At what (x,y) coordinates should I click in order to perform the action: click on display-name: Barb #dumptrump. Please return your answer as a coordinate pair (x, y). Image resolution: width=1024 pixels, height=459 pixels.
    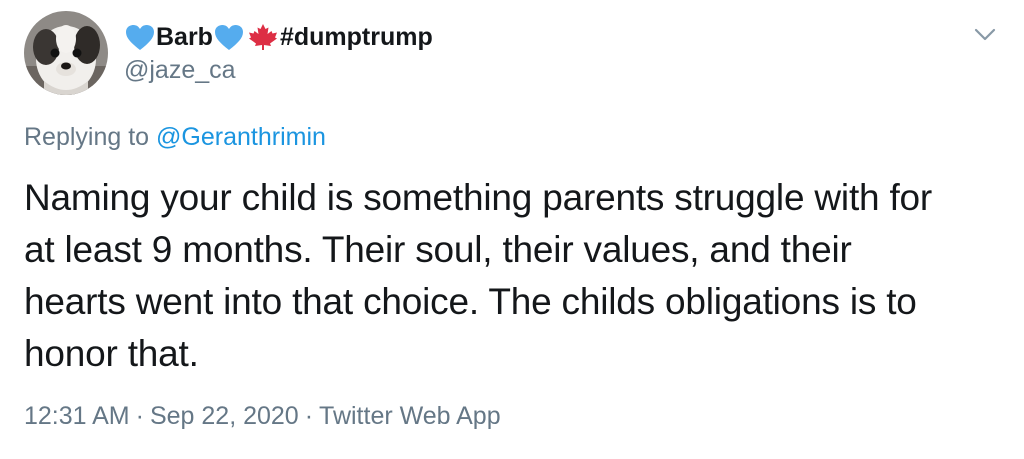
    Looking at the image, I should click on (278, 37).